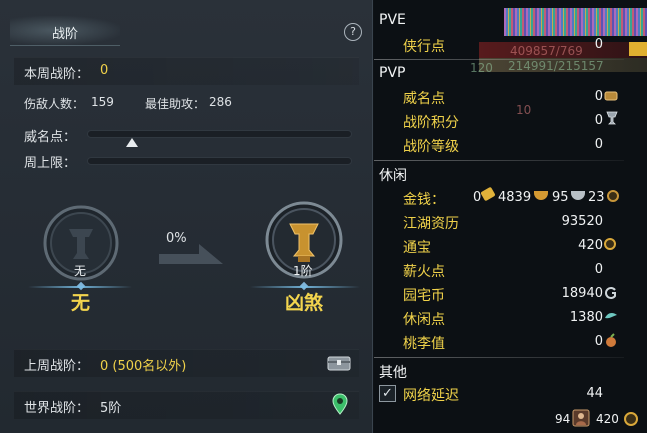  I want to click on week-rank-label: 本周战阶：, so click(57, 74).